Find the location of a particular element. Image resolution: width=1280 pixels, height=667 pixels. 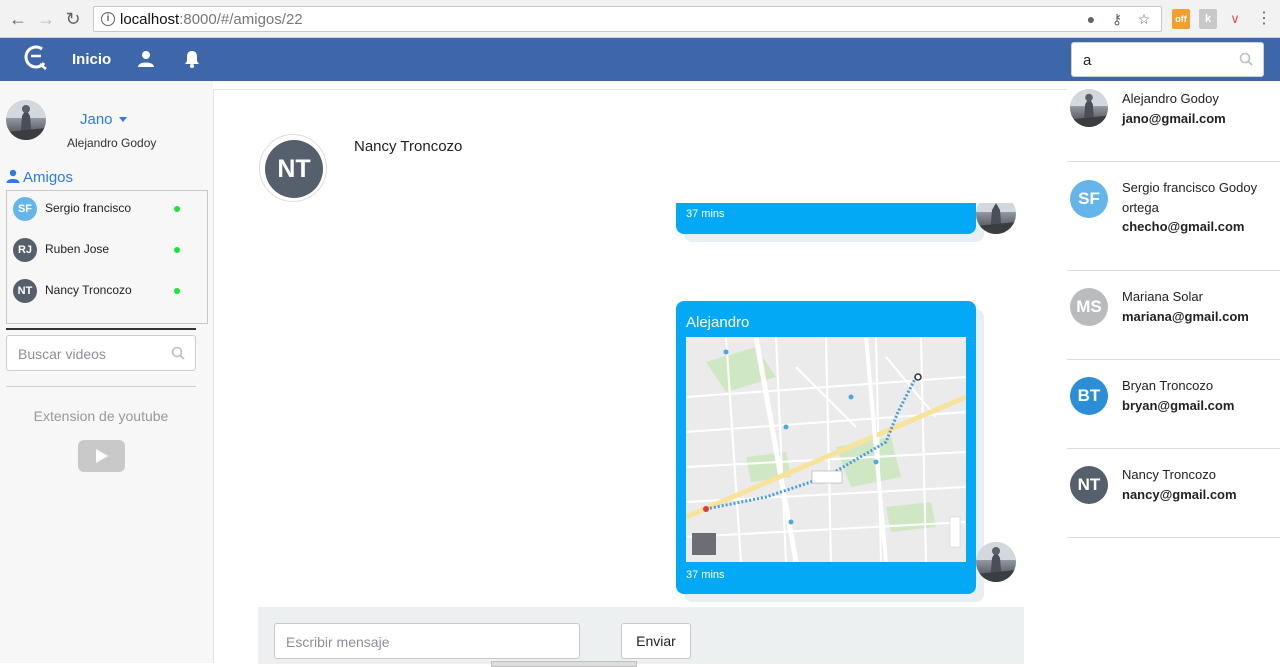

friend-avatar: SF is located at coordinates (25, 209).